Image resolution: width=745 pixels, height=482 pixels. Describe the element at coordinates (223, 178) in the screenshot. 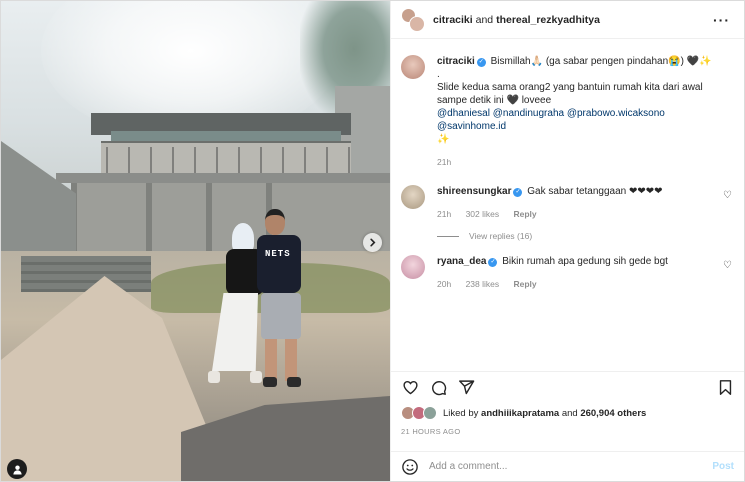

I see `building-slab` at that location.